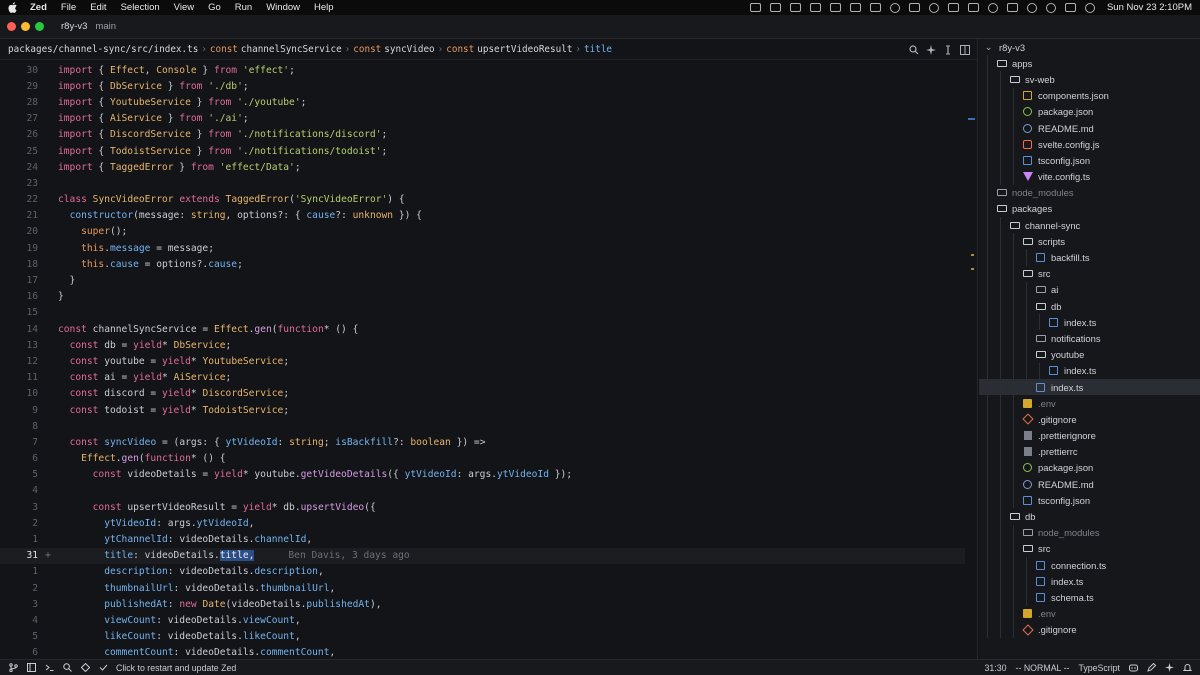  I want to click on line-number: 25, so click(19, 151).